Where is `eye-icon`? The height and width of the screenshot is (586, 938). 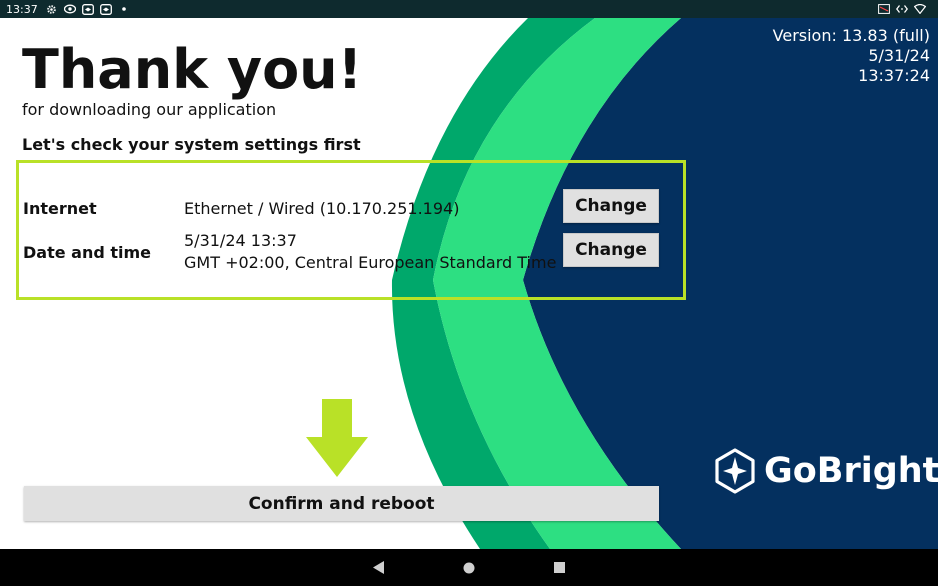 eye-icon is located at coordinates (69, 9).